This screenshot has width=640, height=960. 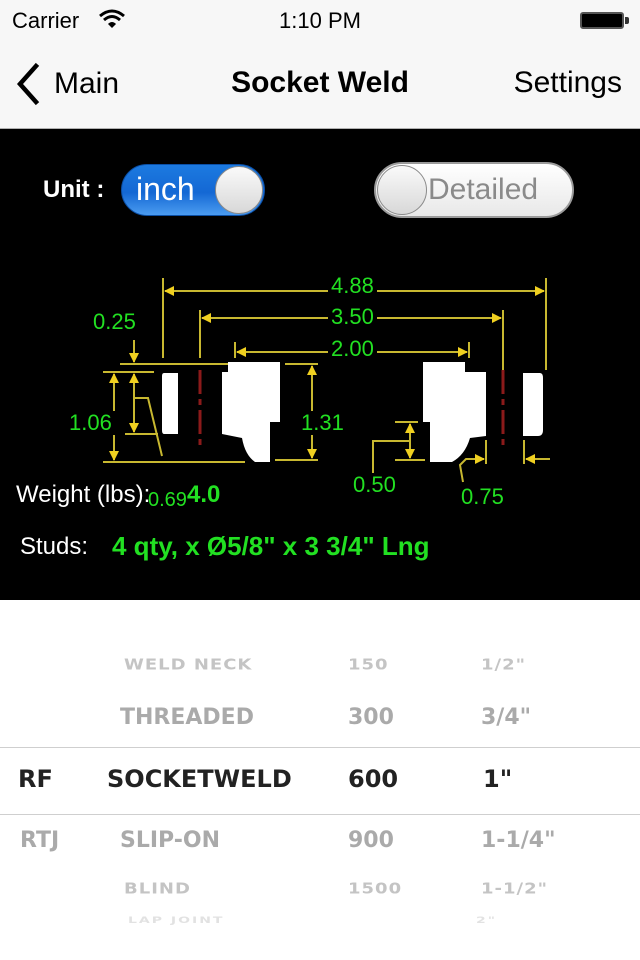 What do you see at coordinates (454, 412) in the screenshot?
I see `flange-right-hub` at bounding box center [454, 412].